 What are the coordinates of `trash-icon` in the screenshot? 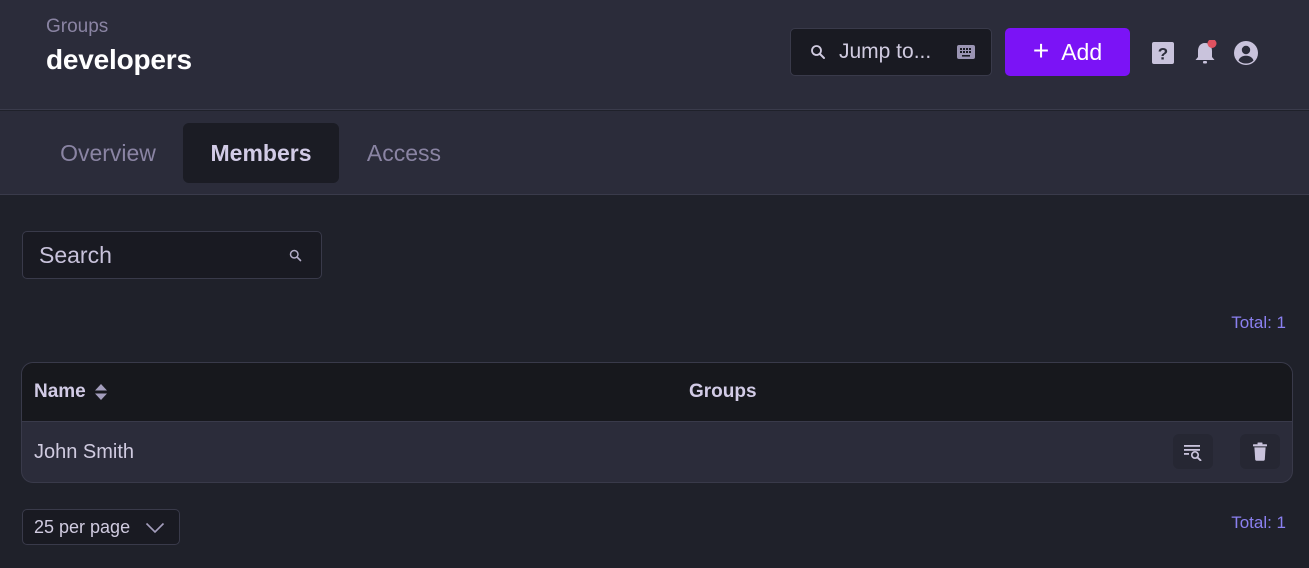 It's located at (1260, 451).